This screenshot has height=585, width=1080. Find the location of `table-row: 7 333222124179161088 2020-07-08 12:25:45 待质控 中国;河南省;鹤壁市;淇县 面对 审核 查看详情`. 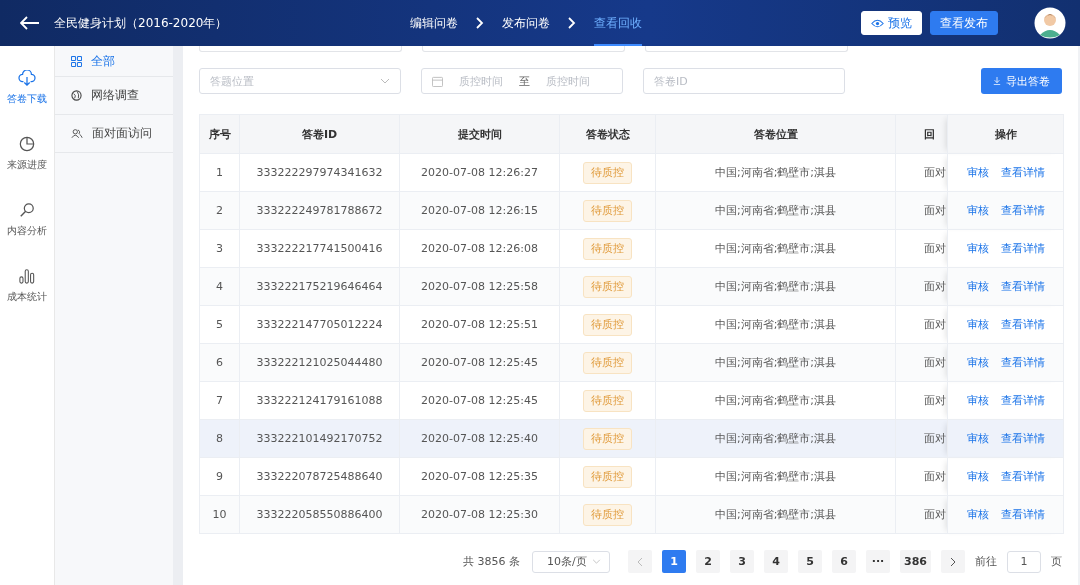

table-row: 7 333222124179161088 2020-07-08 12:25:45 待质控 中国;河南省;鹤壁市;淇县 面对 审核 查看详情 is located at coordinates (631, 400).